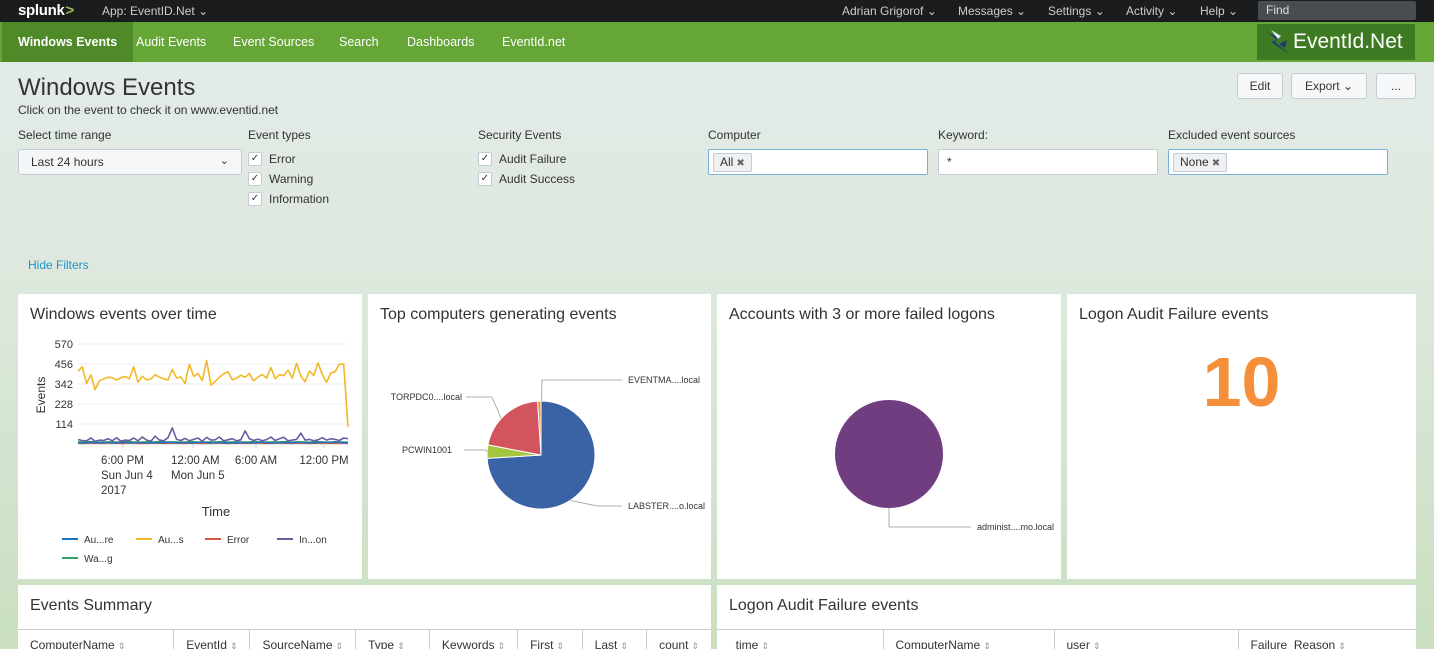 Image resolution: width=1434 pixels, height=649 pixels. I want to click on y-tick-label: 456, so click(64, 365).